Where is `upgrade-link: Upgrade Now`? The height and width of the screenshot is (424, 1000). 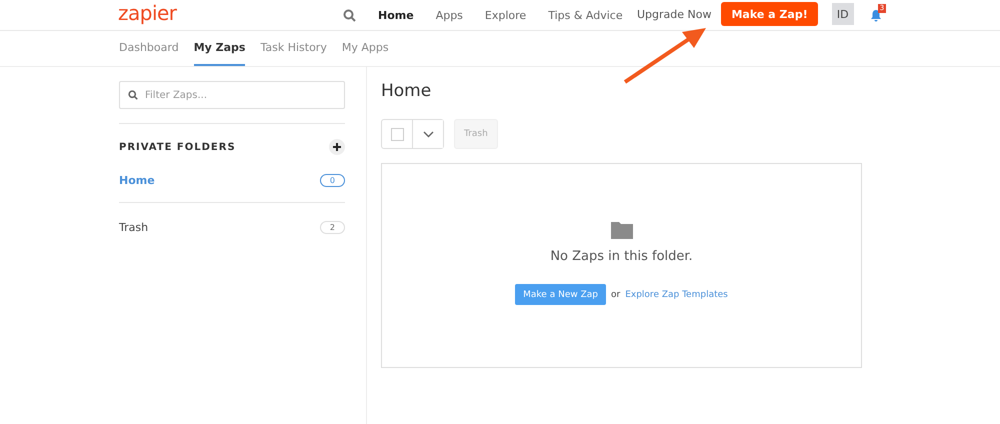
upgrade-link: Upgrade Now is located at coordinates (674, 14).